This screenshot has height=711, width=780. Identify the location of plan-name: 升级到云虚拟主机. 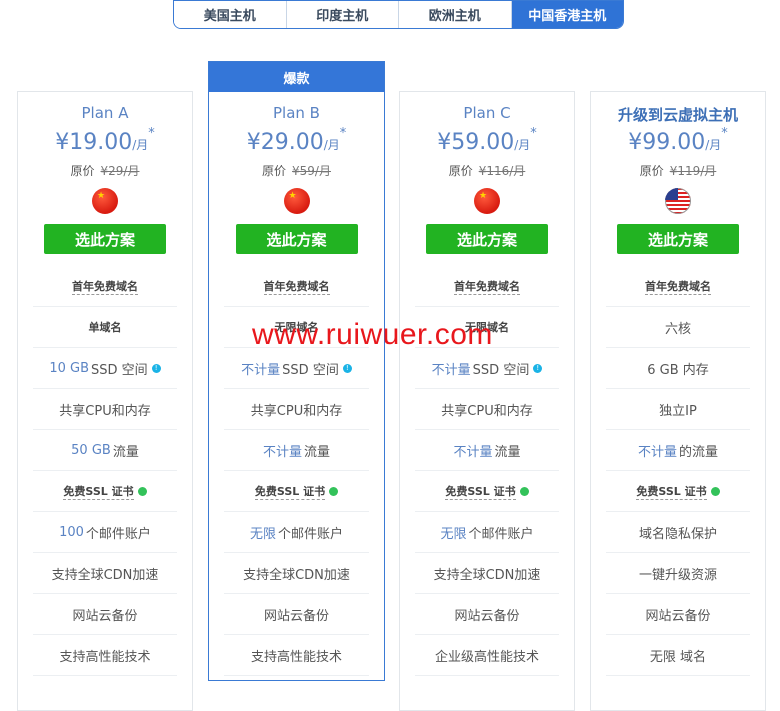
(677, 115).